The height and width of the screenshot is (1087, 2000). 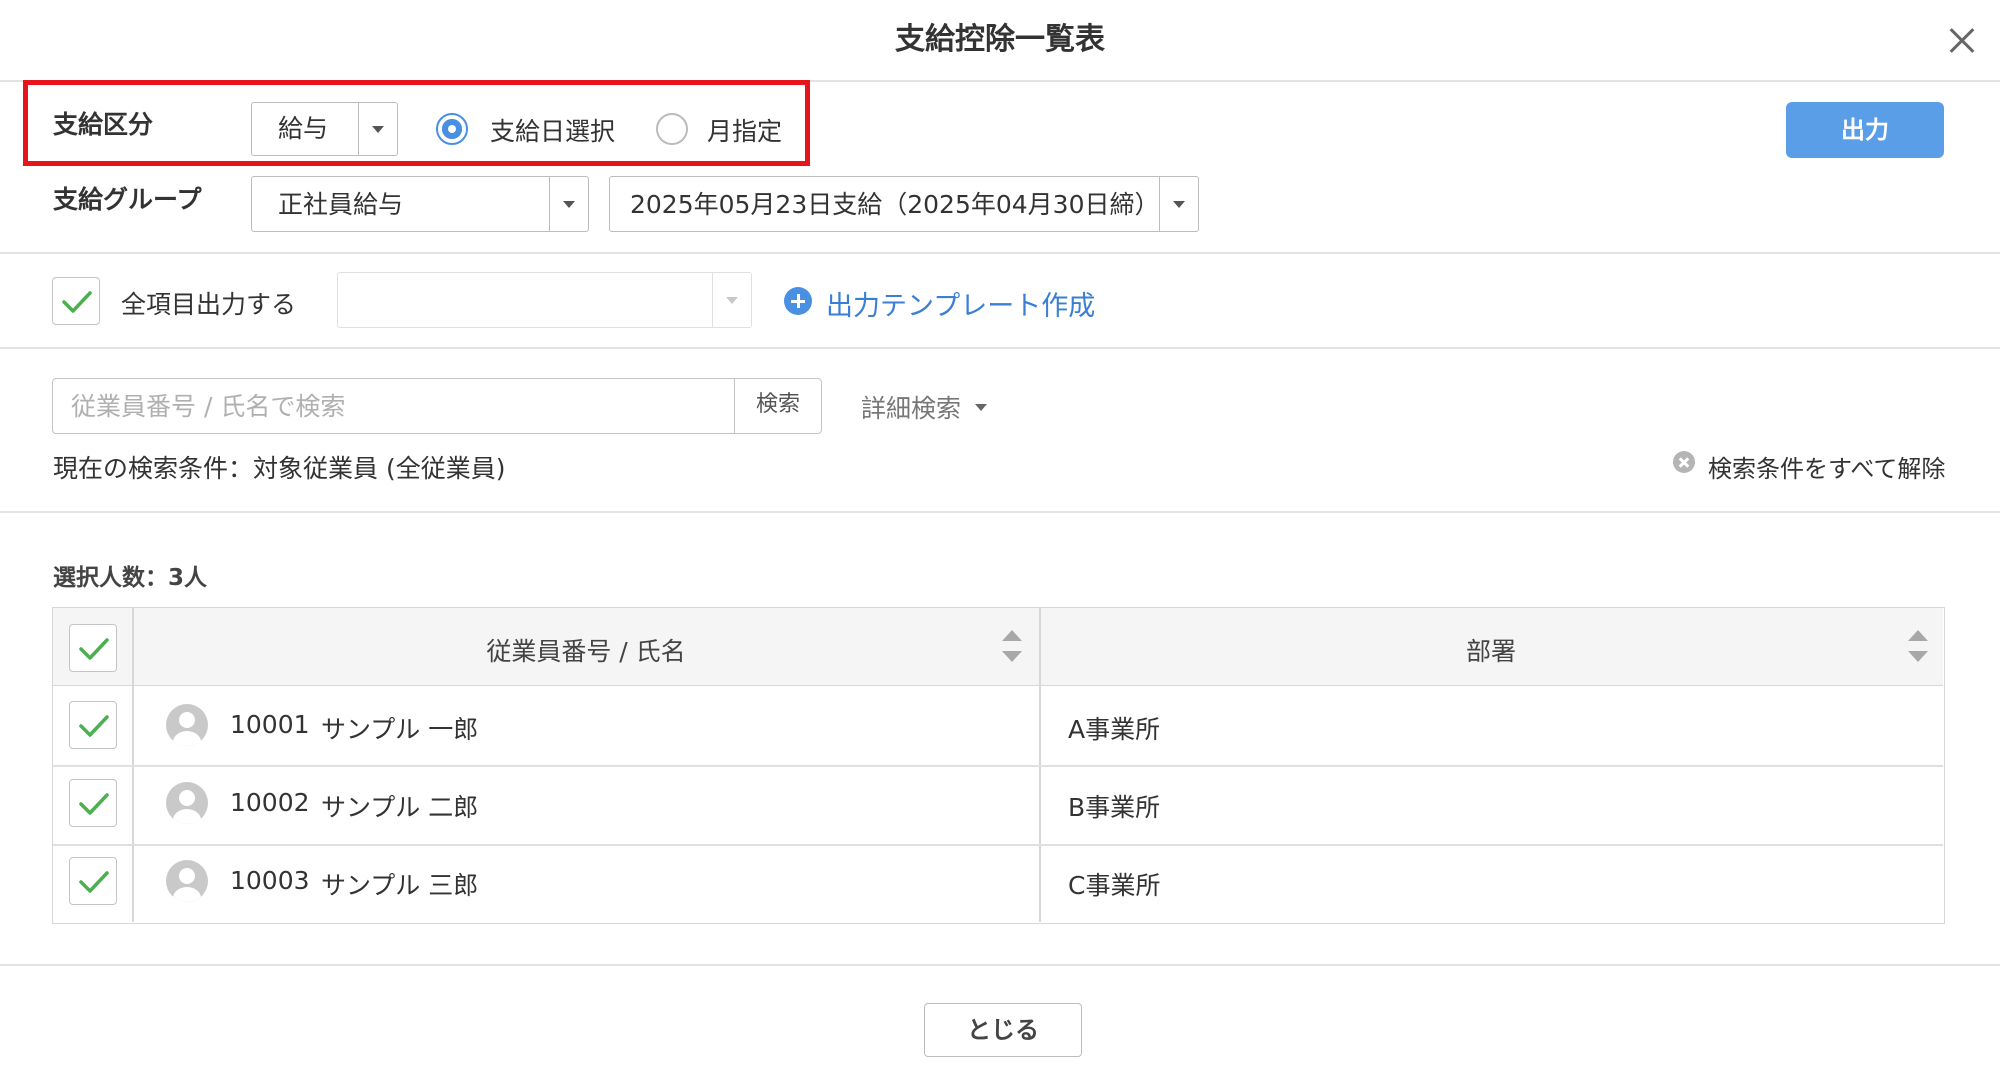 I want to click on search-button: 検索, so click(x=778, y=406).